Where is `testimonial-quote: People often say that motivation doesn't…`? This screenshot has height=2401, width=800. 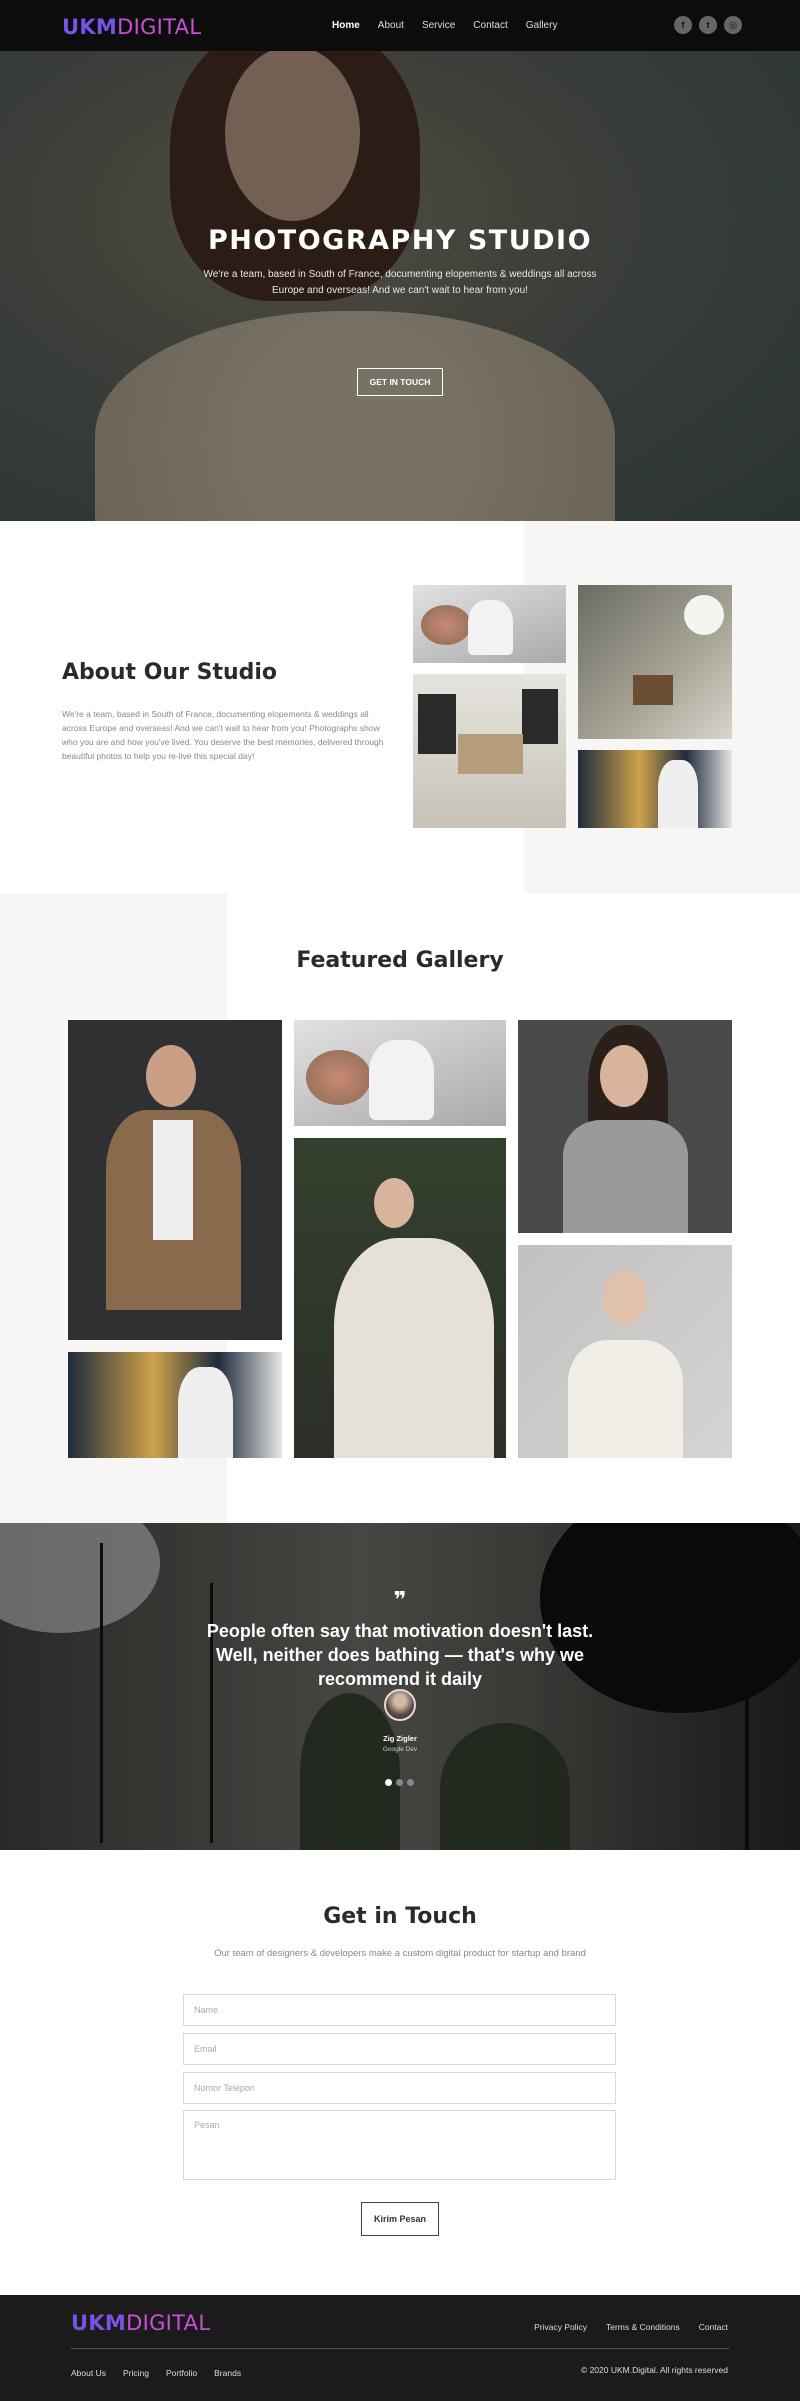
testimonial-quote: People often say that motivation doesn't… is located at coordinates (400, 1655).